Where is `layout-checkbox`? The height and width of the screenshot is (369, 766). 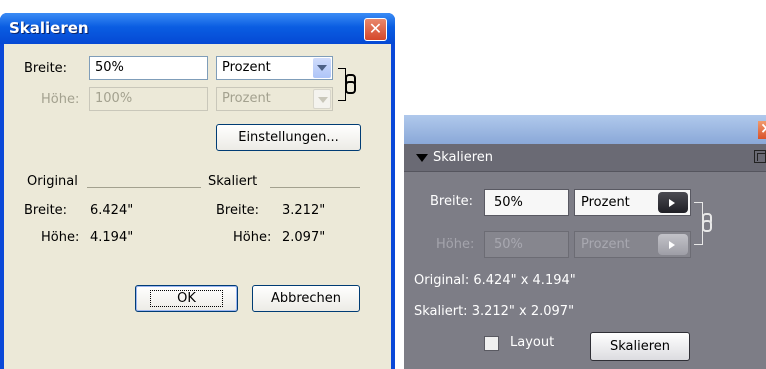 layout-checkbox is located at coordinates (491, 343).